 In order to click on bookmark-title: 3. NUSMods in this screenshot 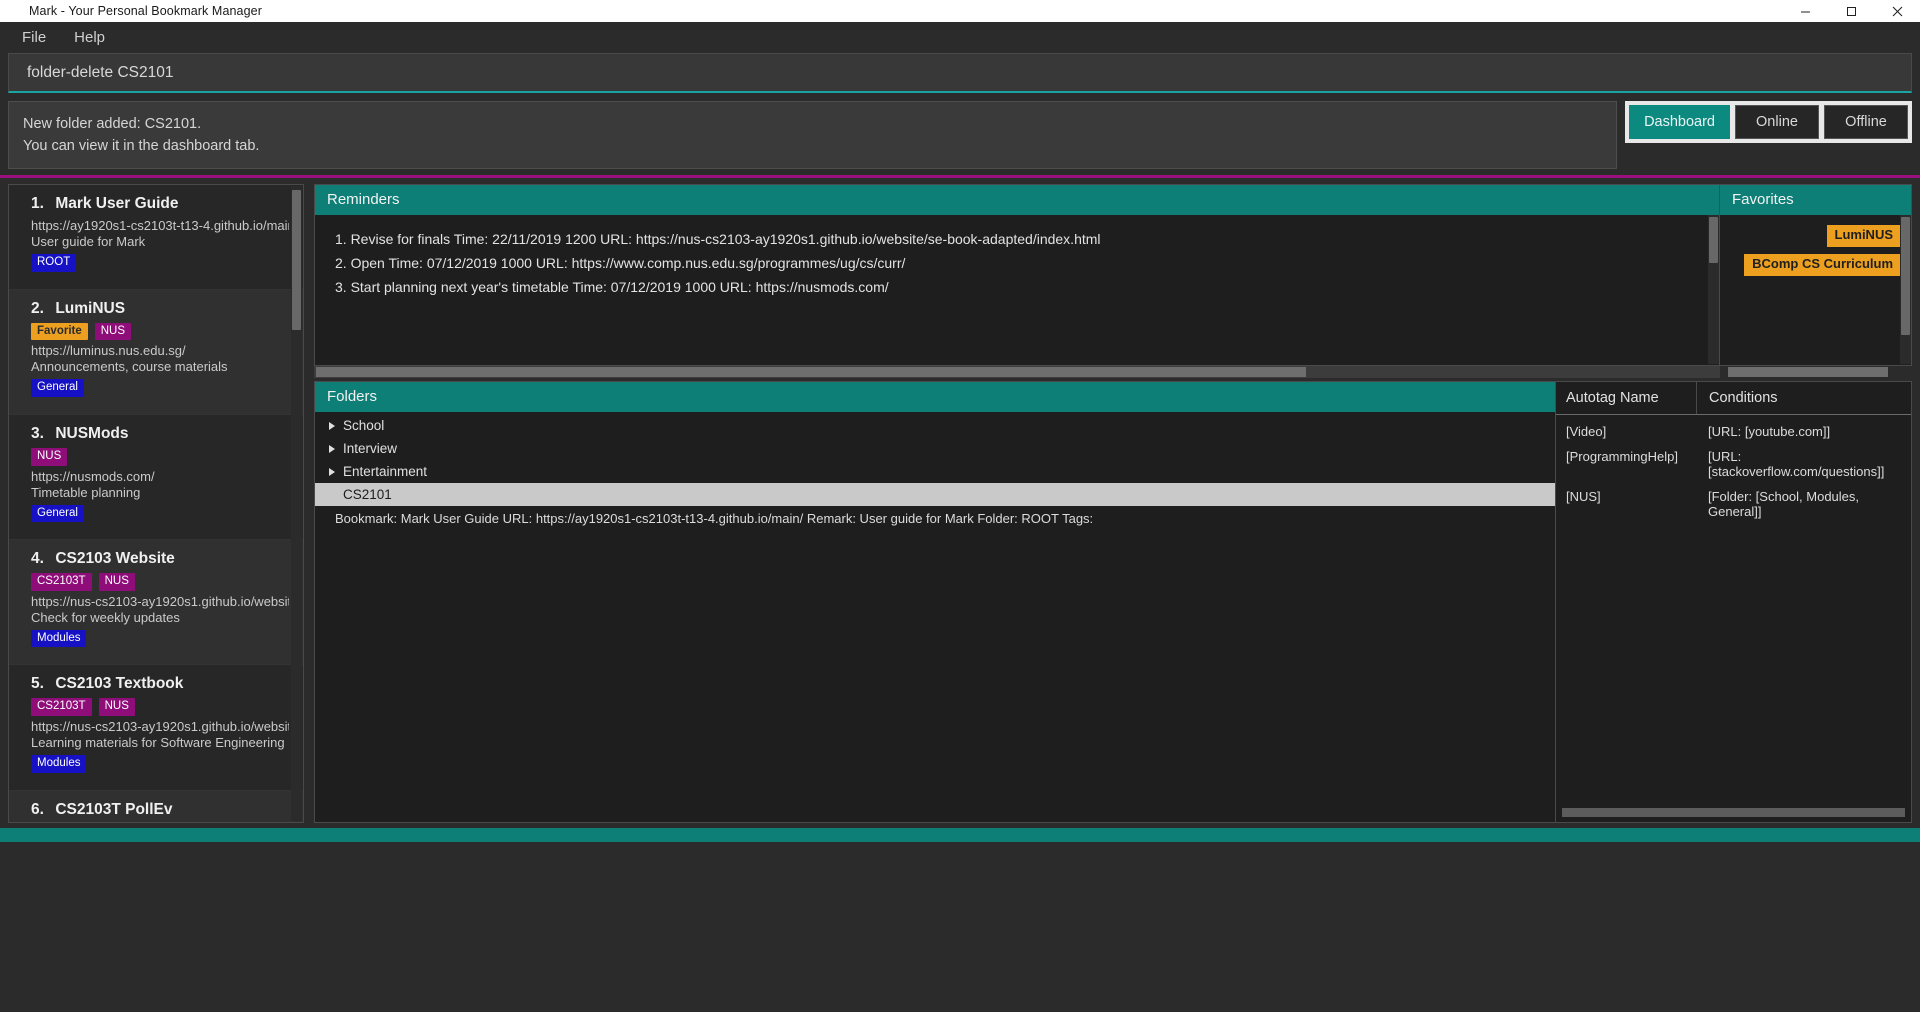, I will do `click(160, 434)`.